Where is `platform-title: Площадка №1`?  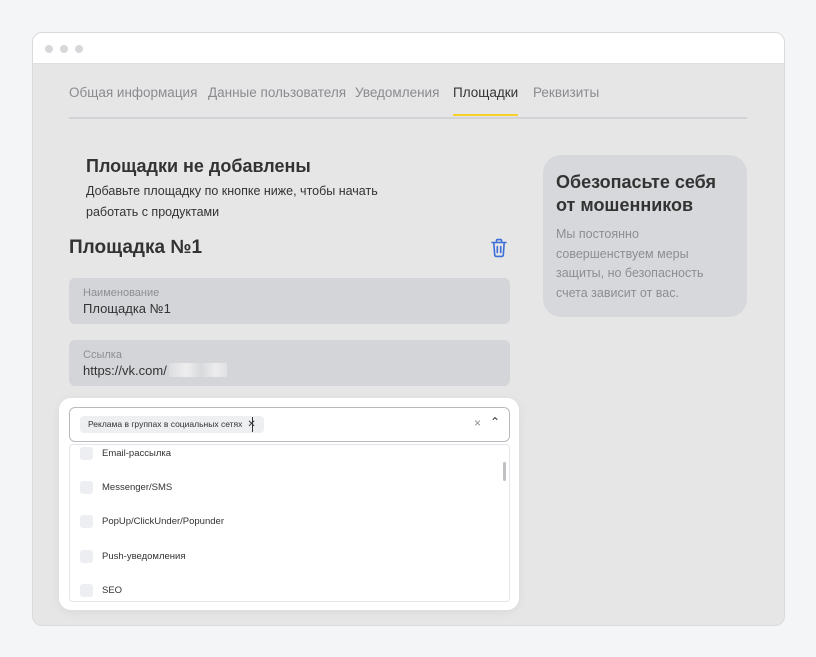
platform-title: Площадка №1 is located at coordinates (136, 247).